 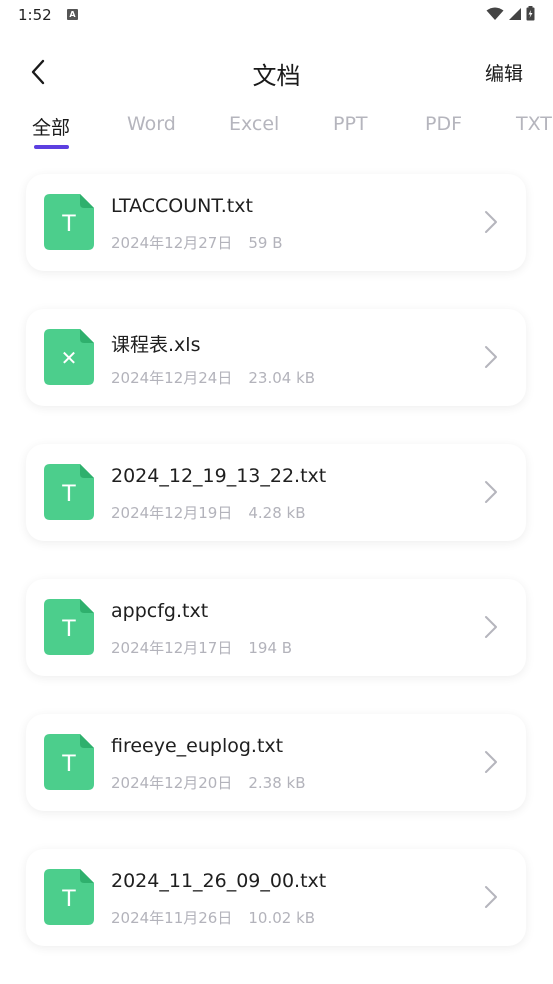 What do you see at coordinates (277, 783) in the screenshot?
I see `file-size: 2.38 kB` at bounding box center [277, 783].